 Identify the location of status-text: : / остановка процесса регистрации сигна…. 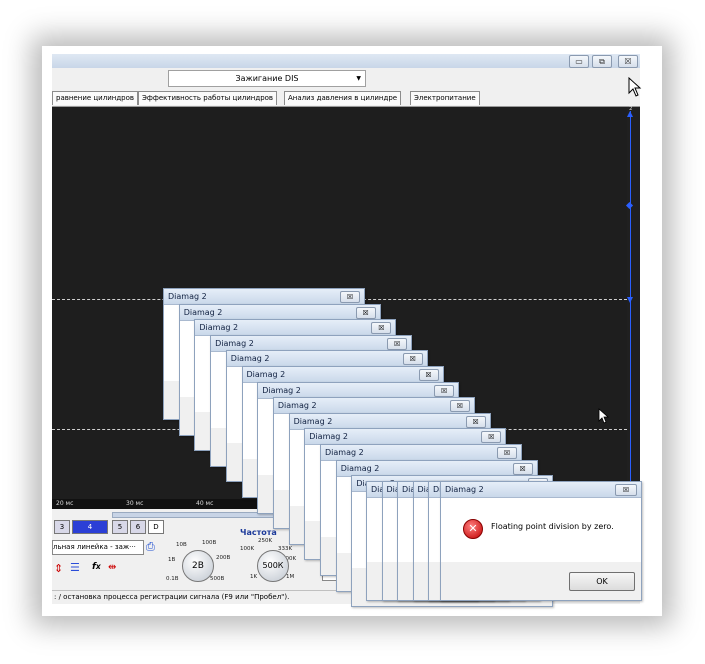
(172, 597).